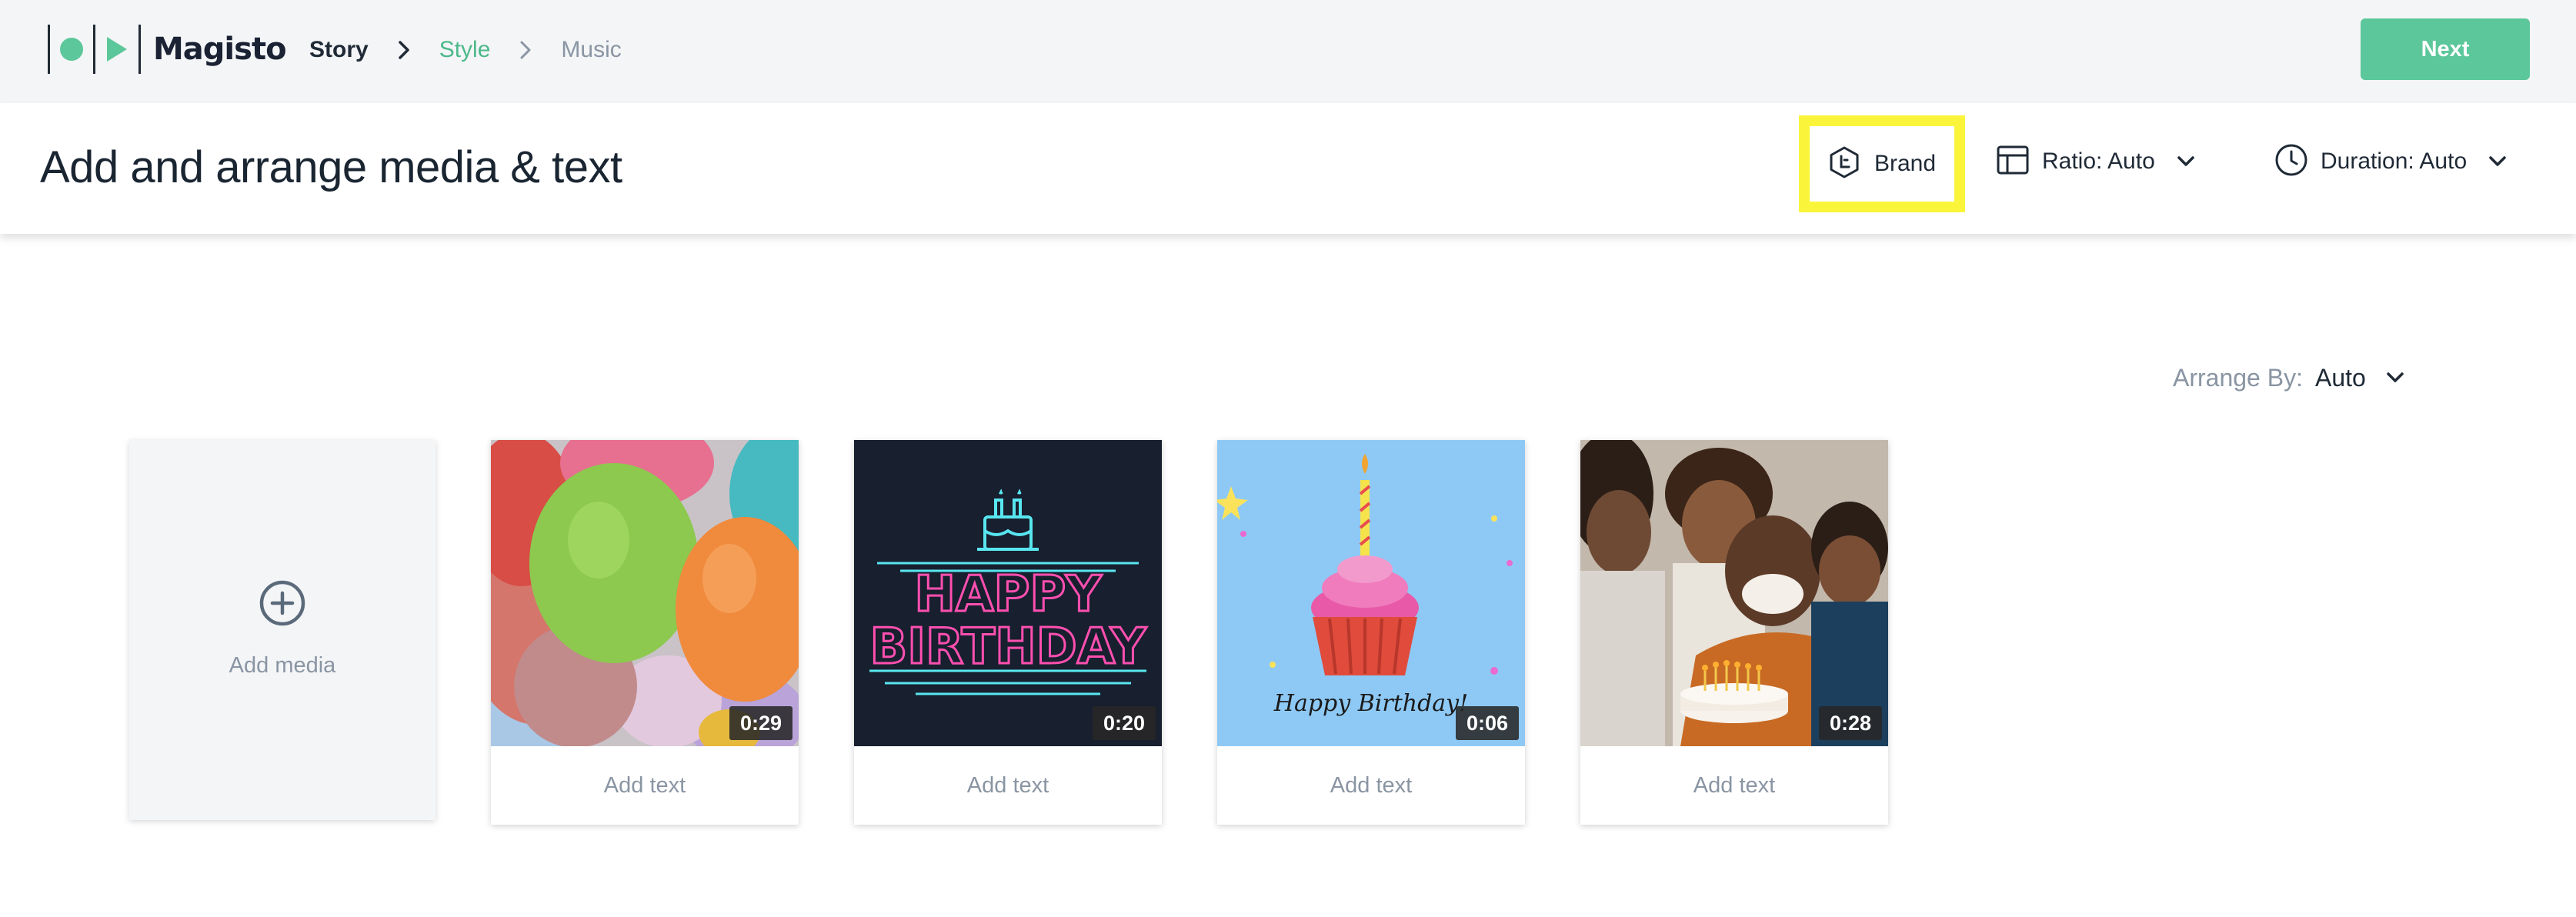  What do you see at coordinates (116, 49) in the screenshot?
I see `logo-play-icon` at bounding box center [116, 49].